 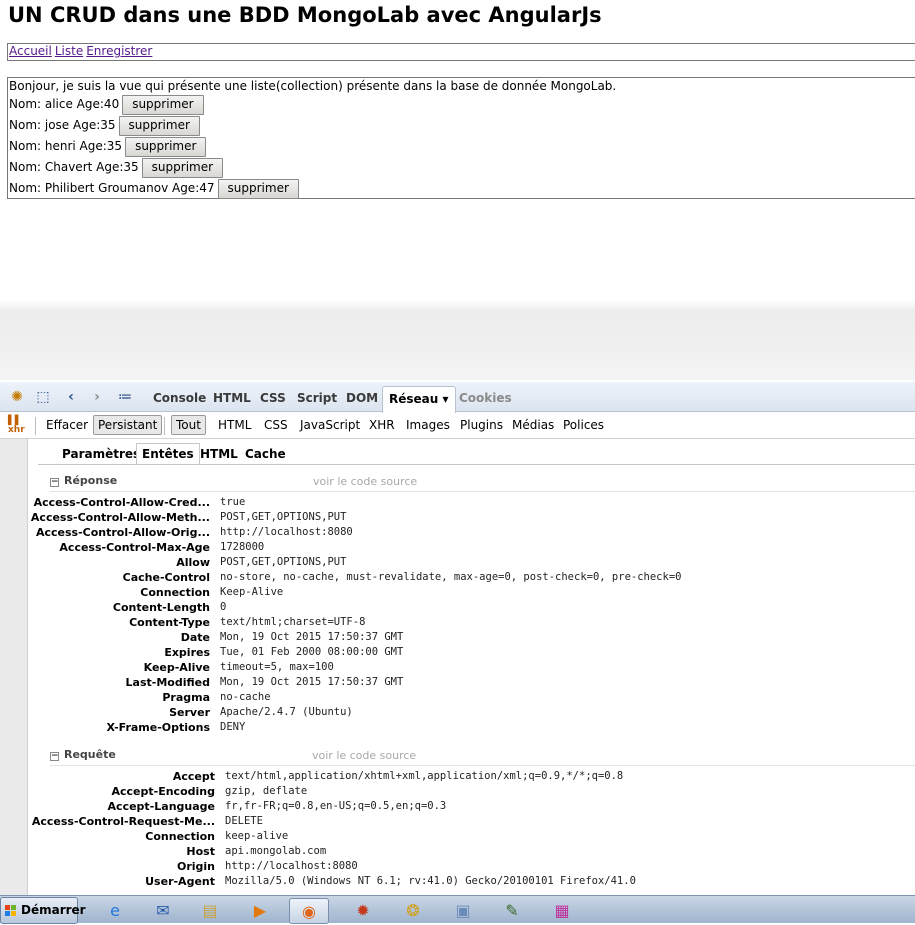 What do you see at coordinates (463, 911) in the screenshot?
I see `network-icon: ▣` at bounding box center [463, 911].